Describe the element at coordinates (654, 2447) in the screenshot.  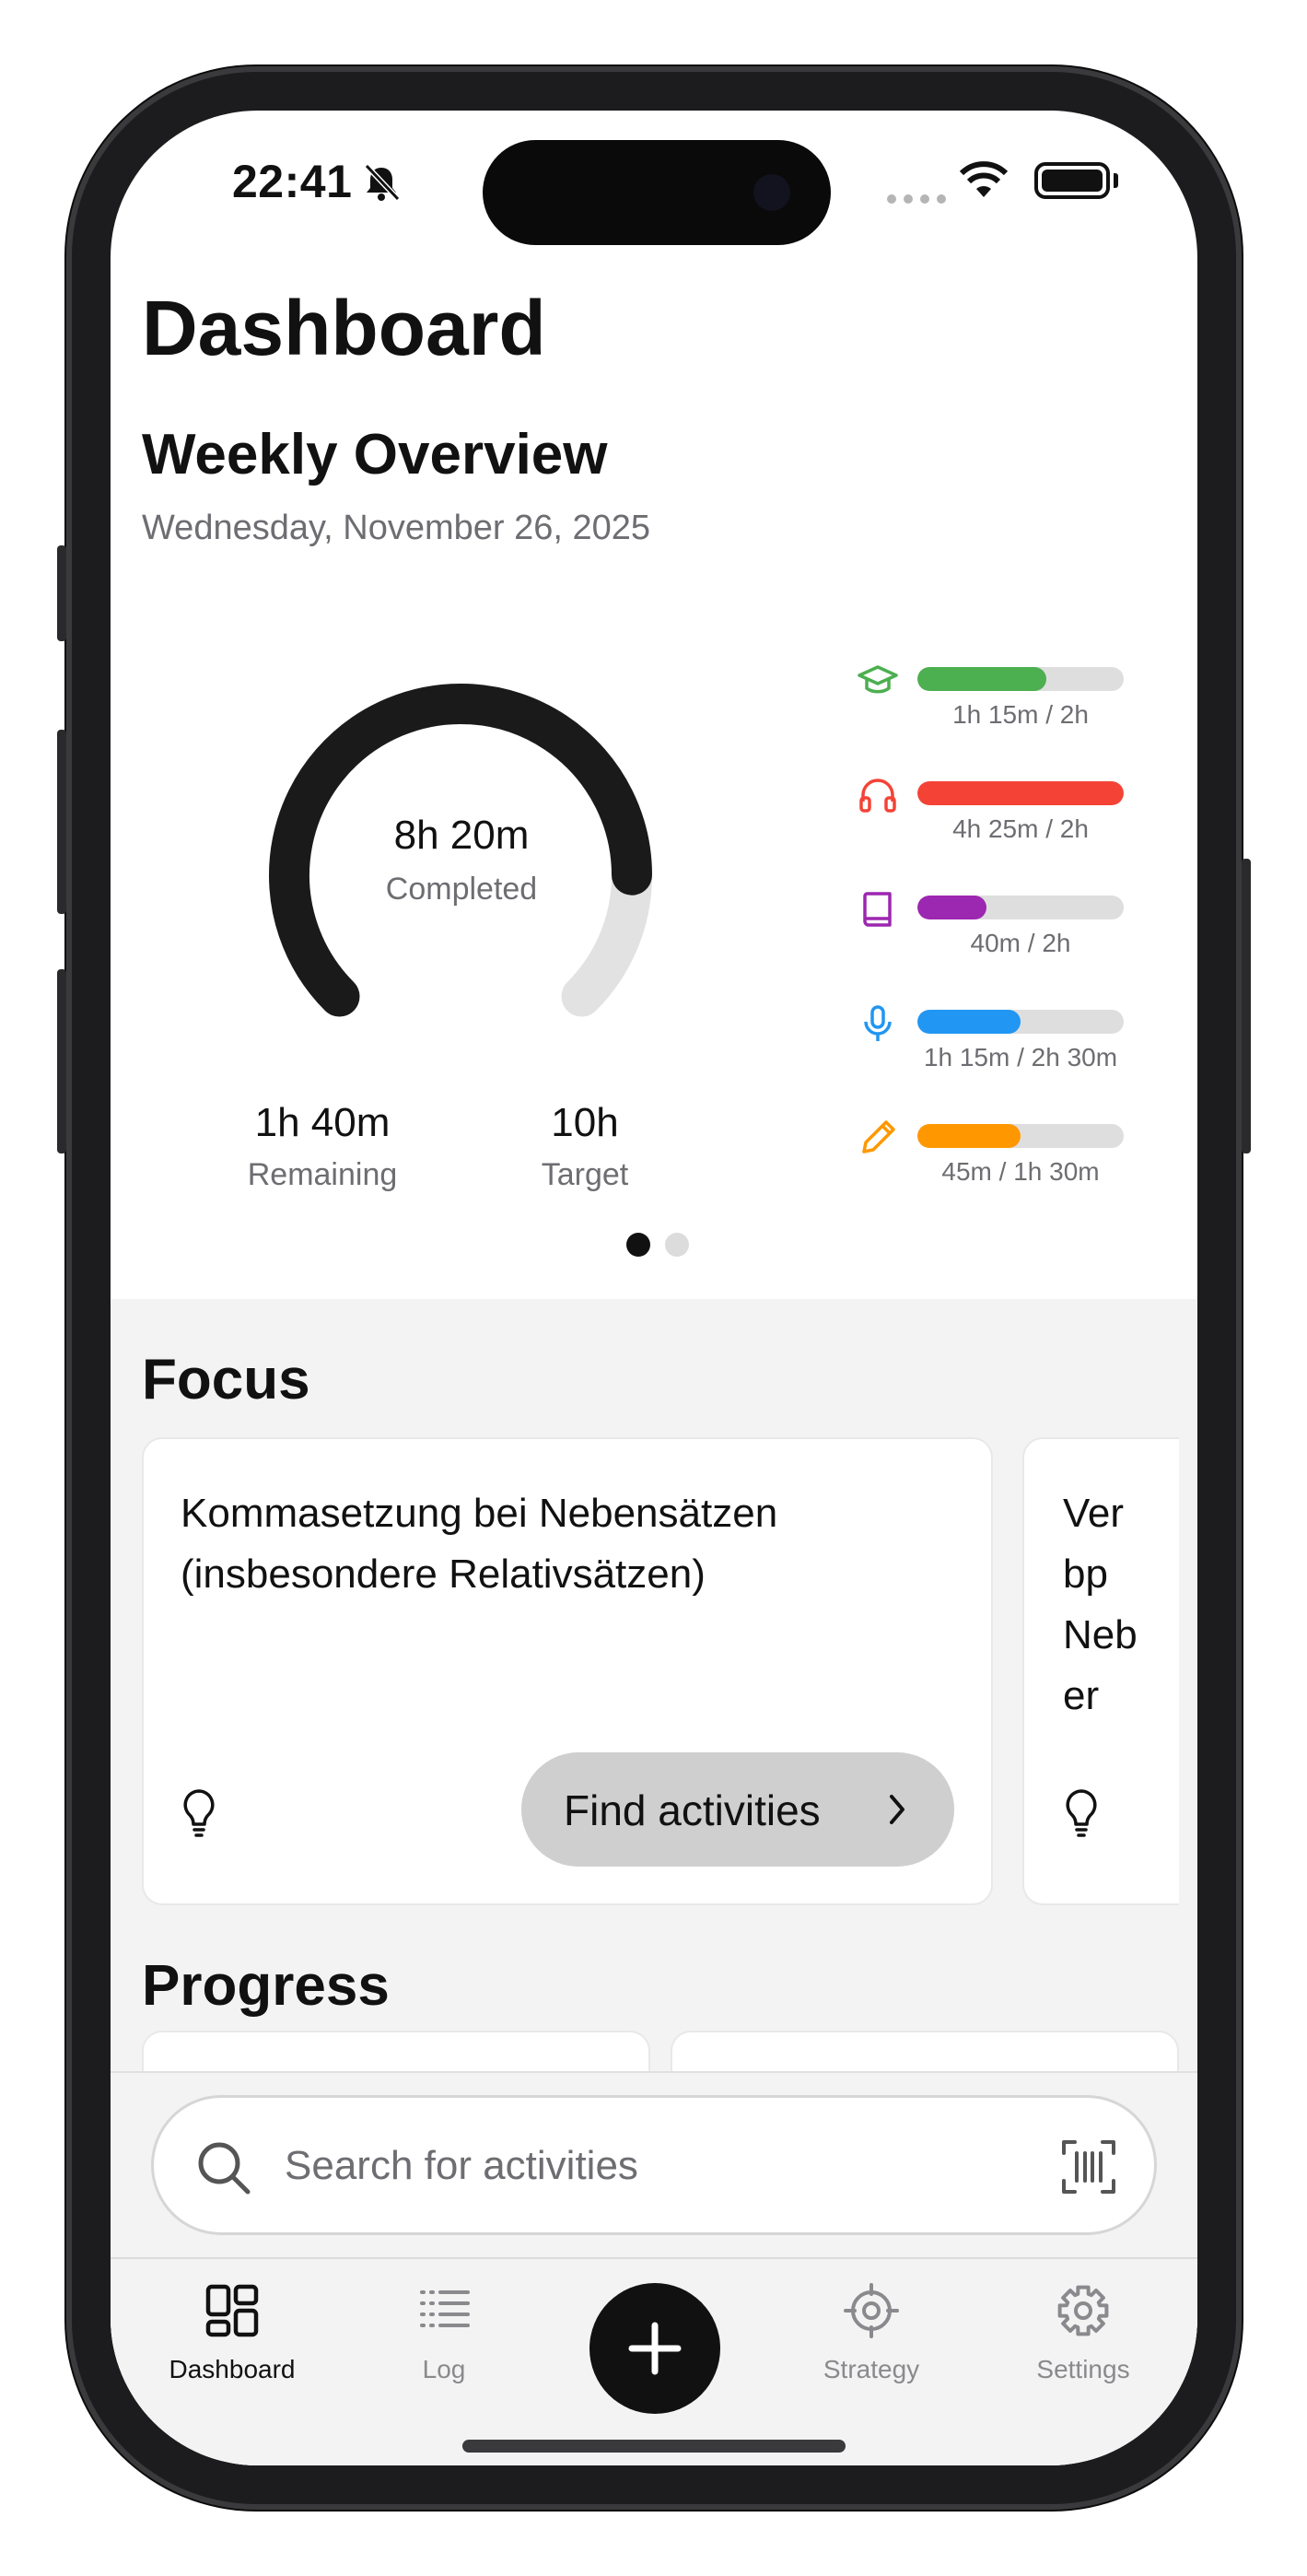
I see `home-indicator` at that location.